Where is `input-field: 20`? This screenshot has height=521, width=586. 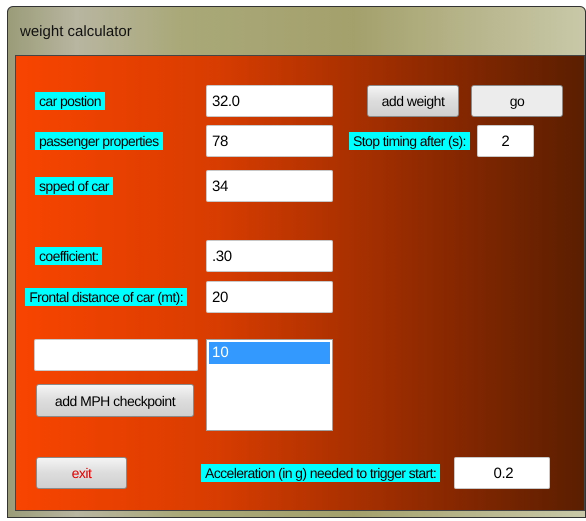
input-field: 20 is located at coordinates (269, 297).